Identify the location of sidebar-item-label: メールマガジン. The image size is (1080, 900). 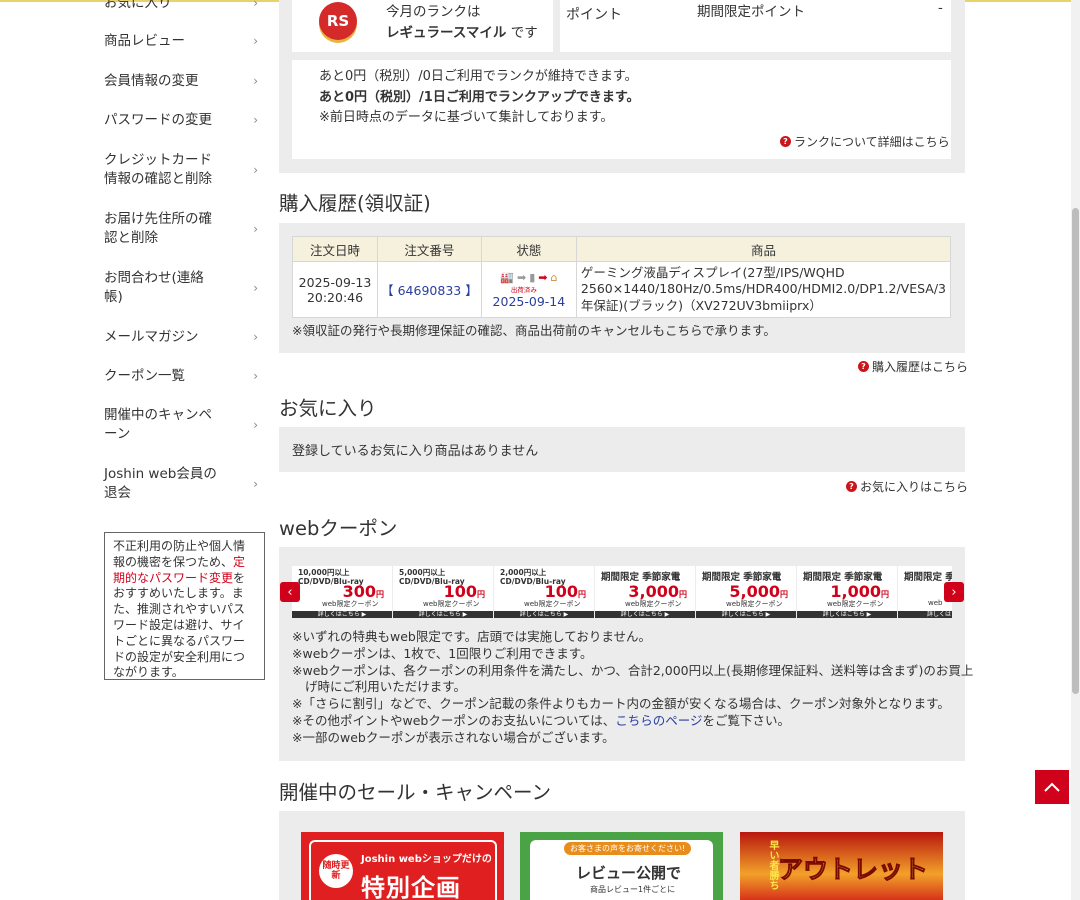
(151, 337).